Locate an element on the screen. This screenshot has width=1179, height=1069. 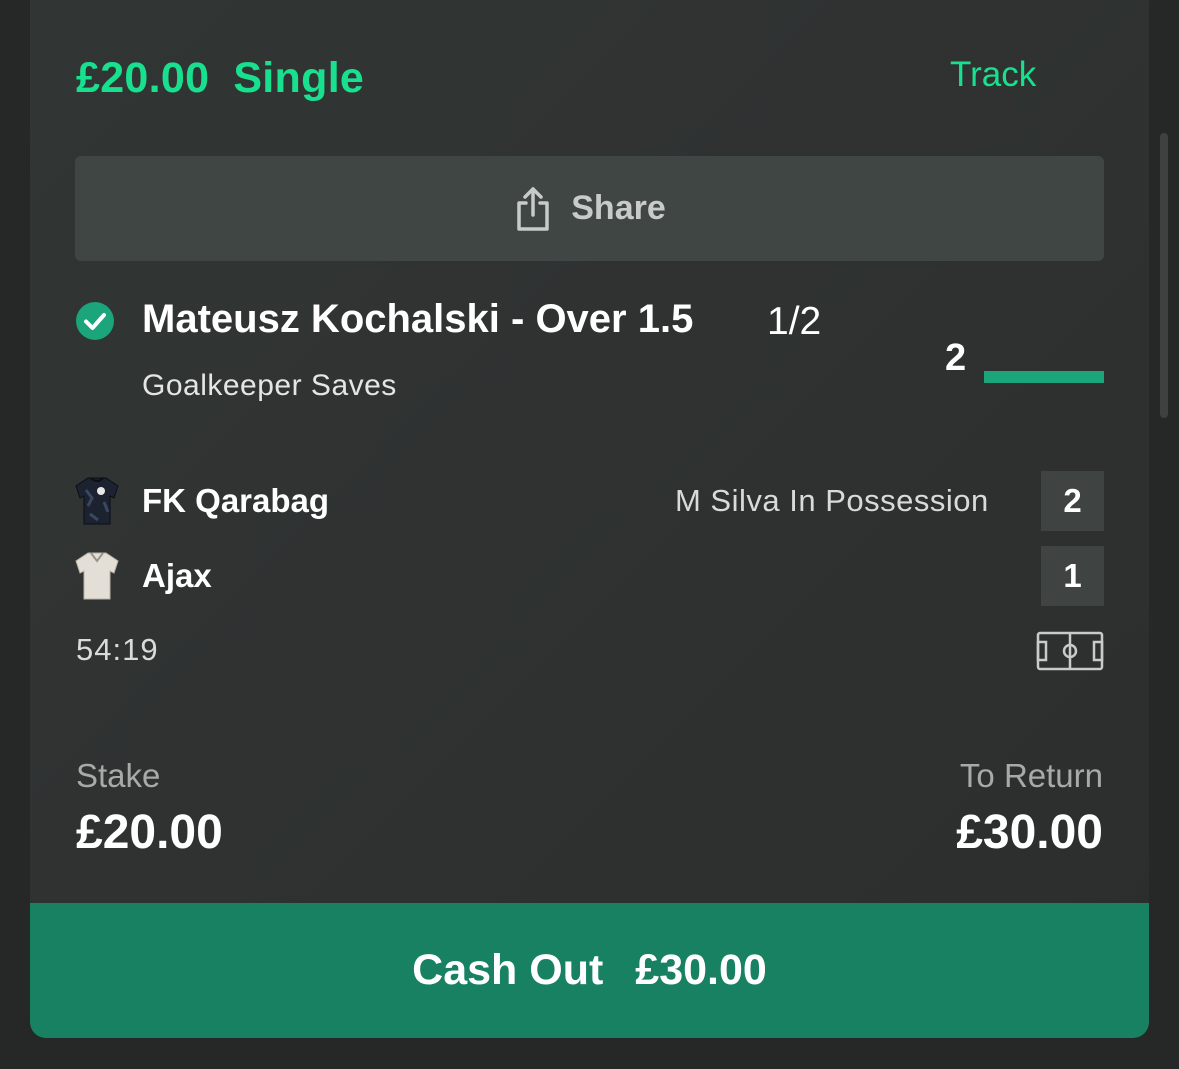
return-value: £30.00 is located at coordinates (1029, 832).